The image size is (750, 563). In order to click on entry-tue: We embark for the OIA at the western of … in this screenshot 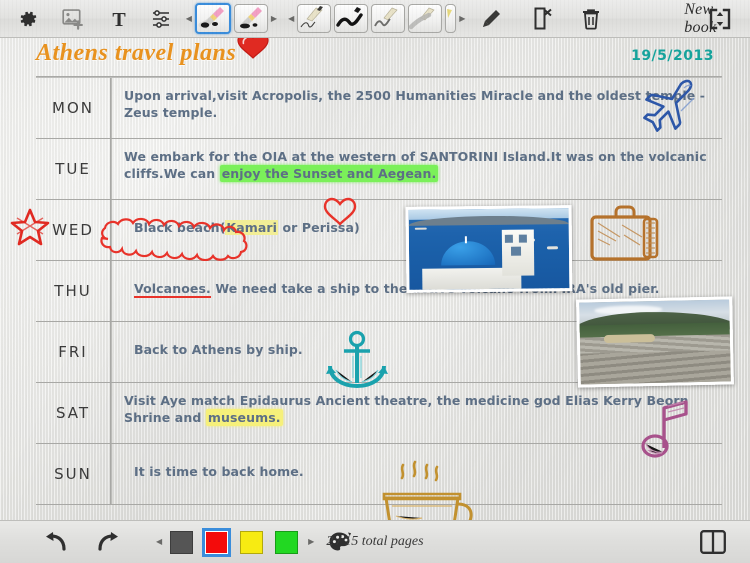, I will do `click(417, 169)`.